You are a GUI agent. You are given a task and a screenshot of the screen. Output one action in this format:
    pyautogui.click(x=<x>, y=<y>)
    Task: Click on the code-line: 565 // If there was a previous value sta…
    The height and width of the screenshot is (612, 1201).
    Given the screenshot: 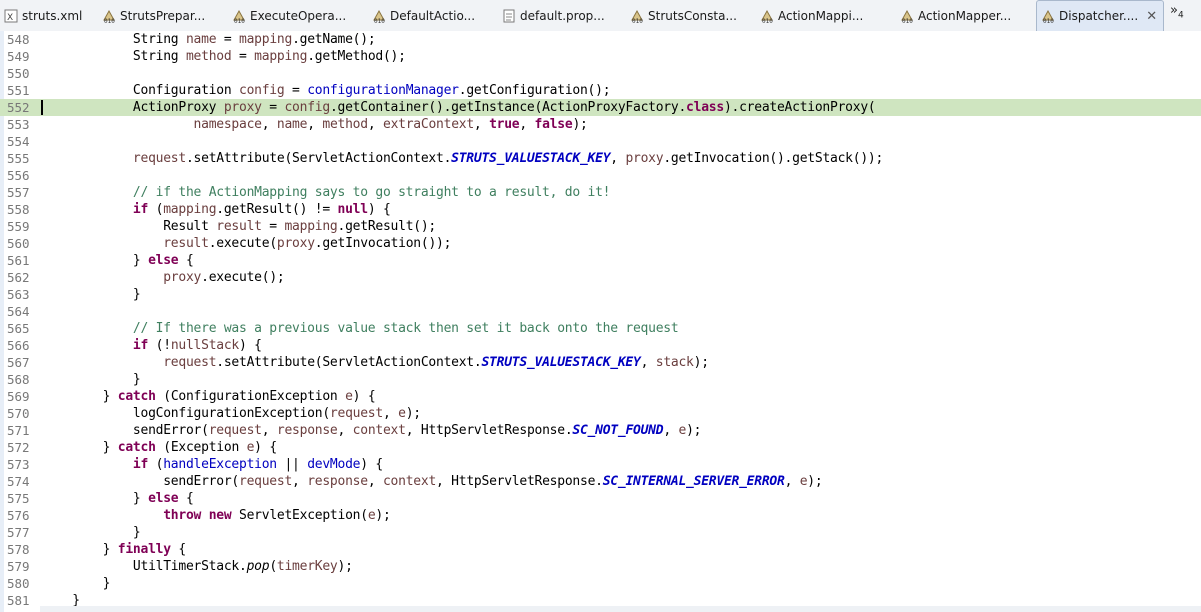 What is the action you would take?
    pyautogui.click(x=600, y=328)
    